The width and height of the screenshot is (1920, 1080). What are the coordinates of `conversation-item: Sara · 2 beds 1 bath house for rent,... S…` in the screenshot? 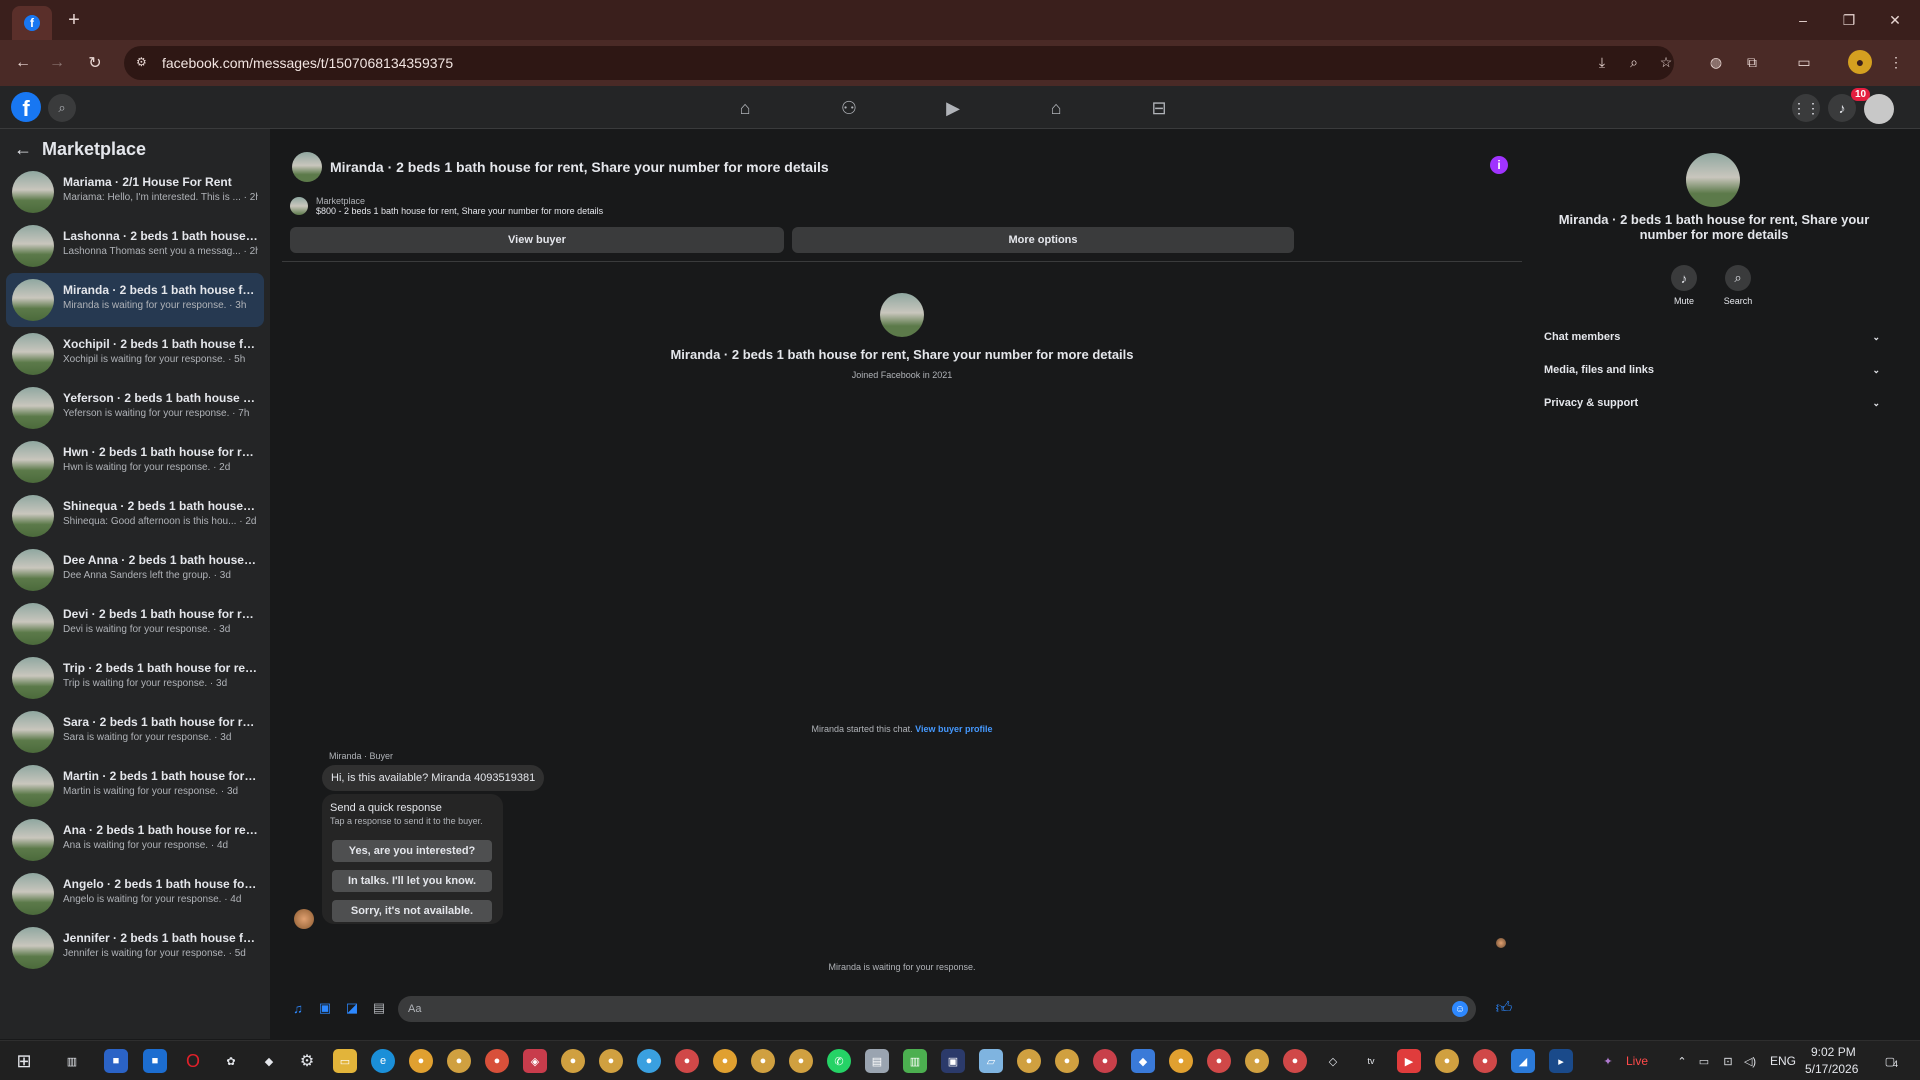 It's located at (135, 732).